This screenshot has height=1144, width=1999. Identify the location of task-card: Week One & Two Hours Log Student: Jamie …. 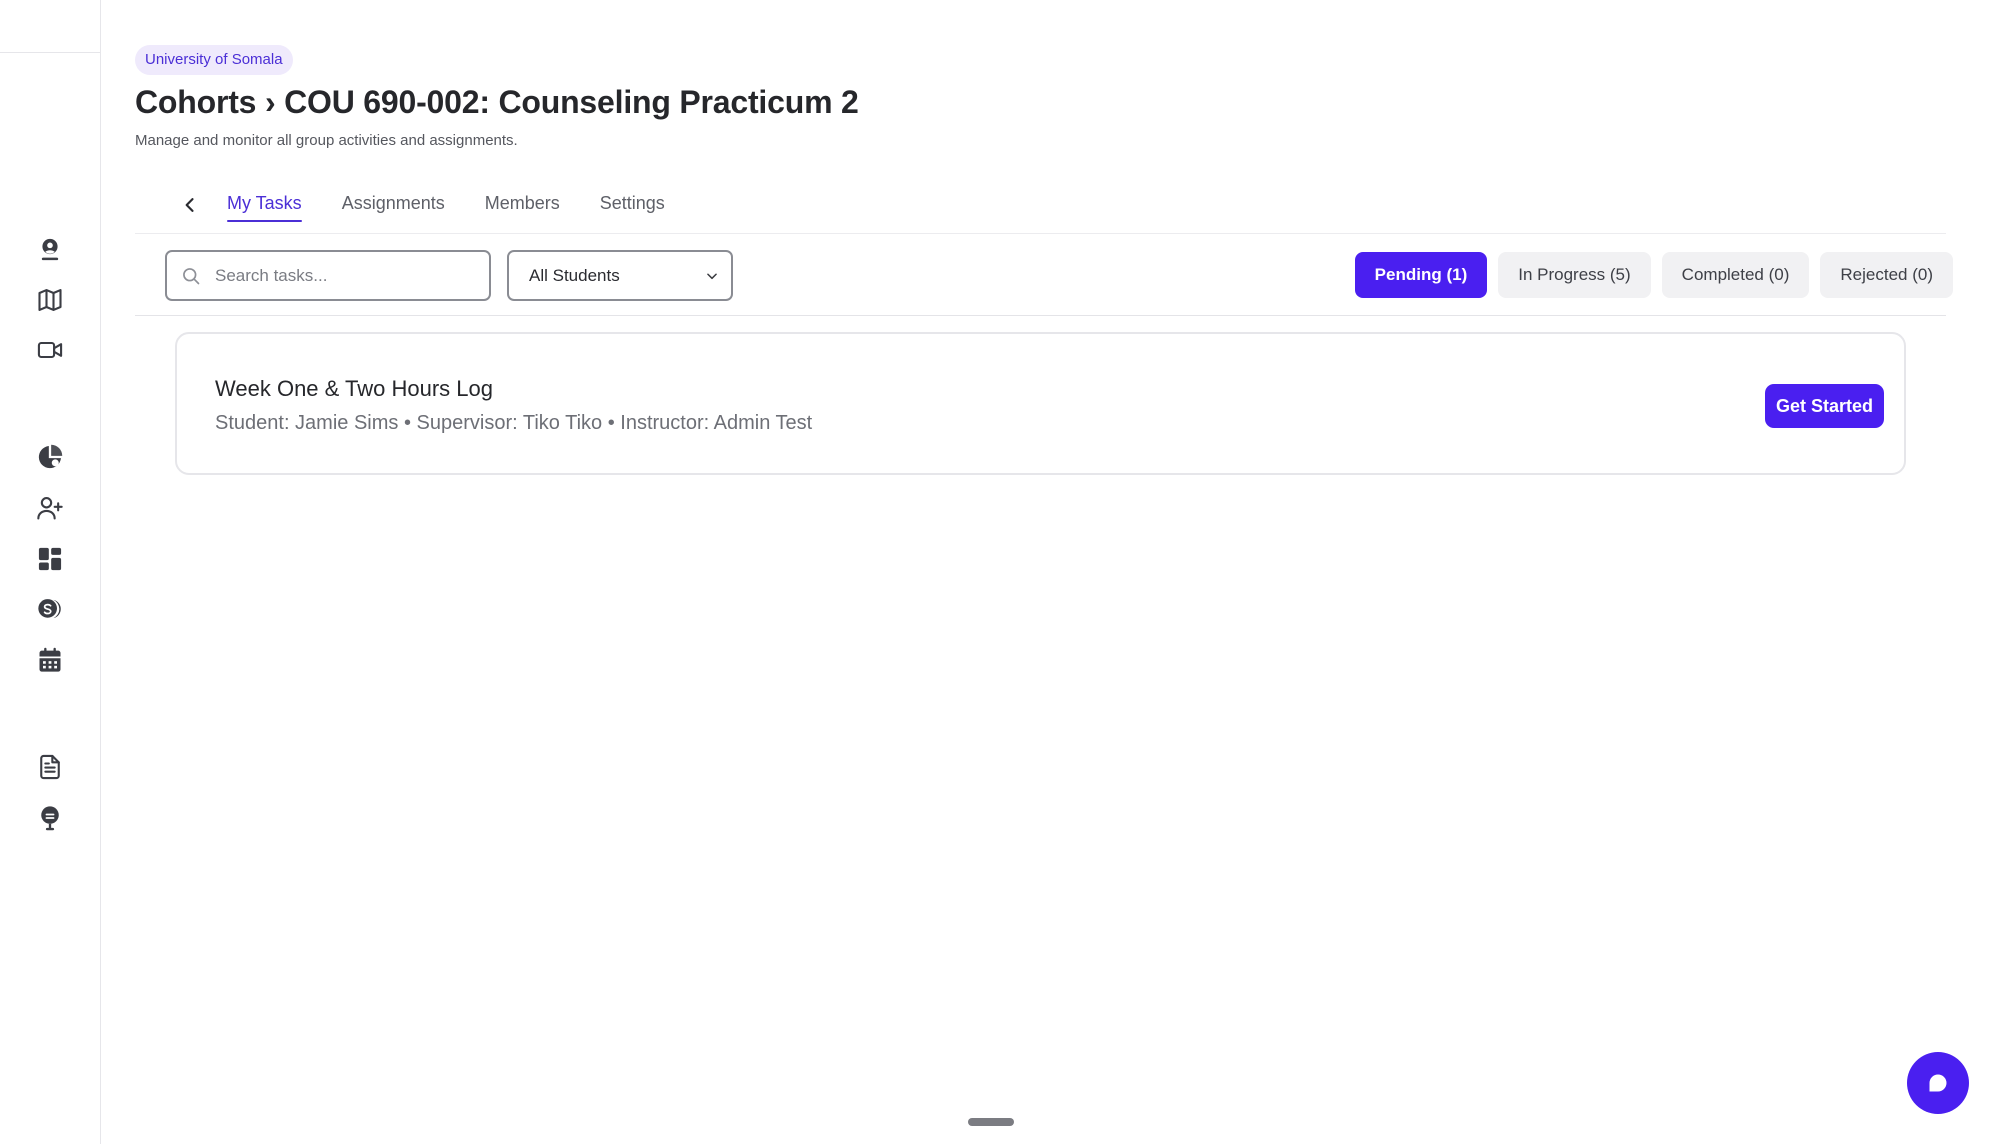
(1040, 403).